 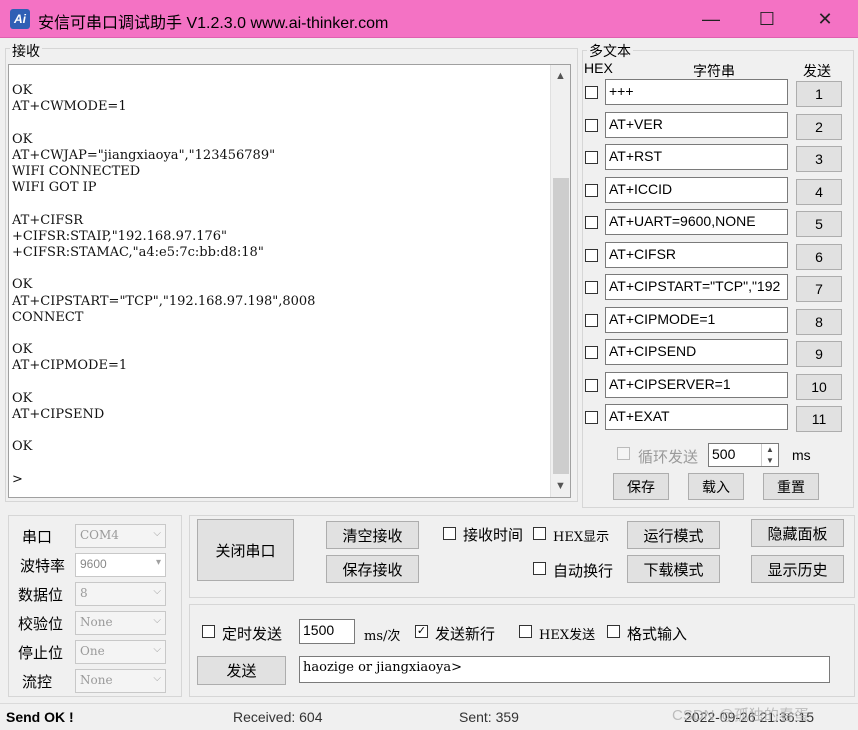 I want to click on baud-select: 9600 ▾, so click(x=120, y=565).